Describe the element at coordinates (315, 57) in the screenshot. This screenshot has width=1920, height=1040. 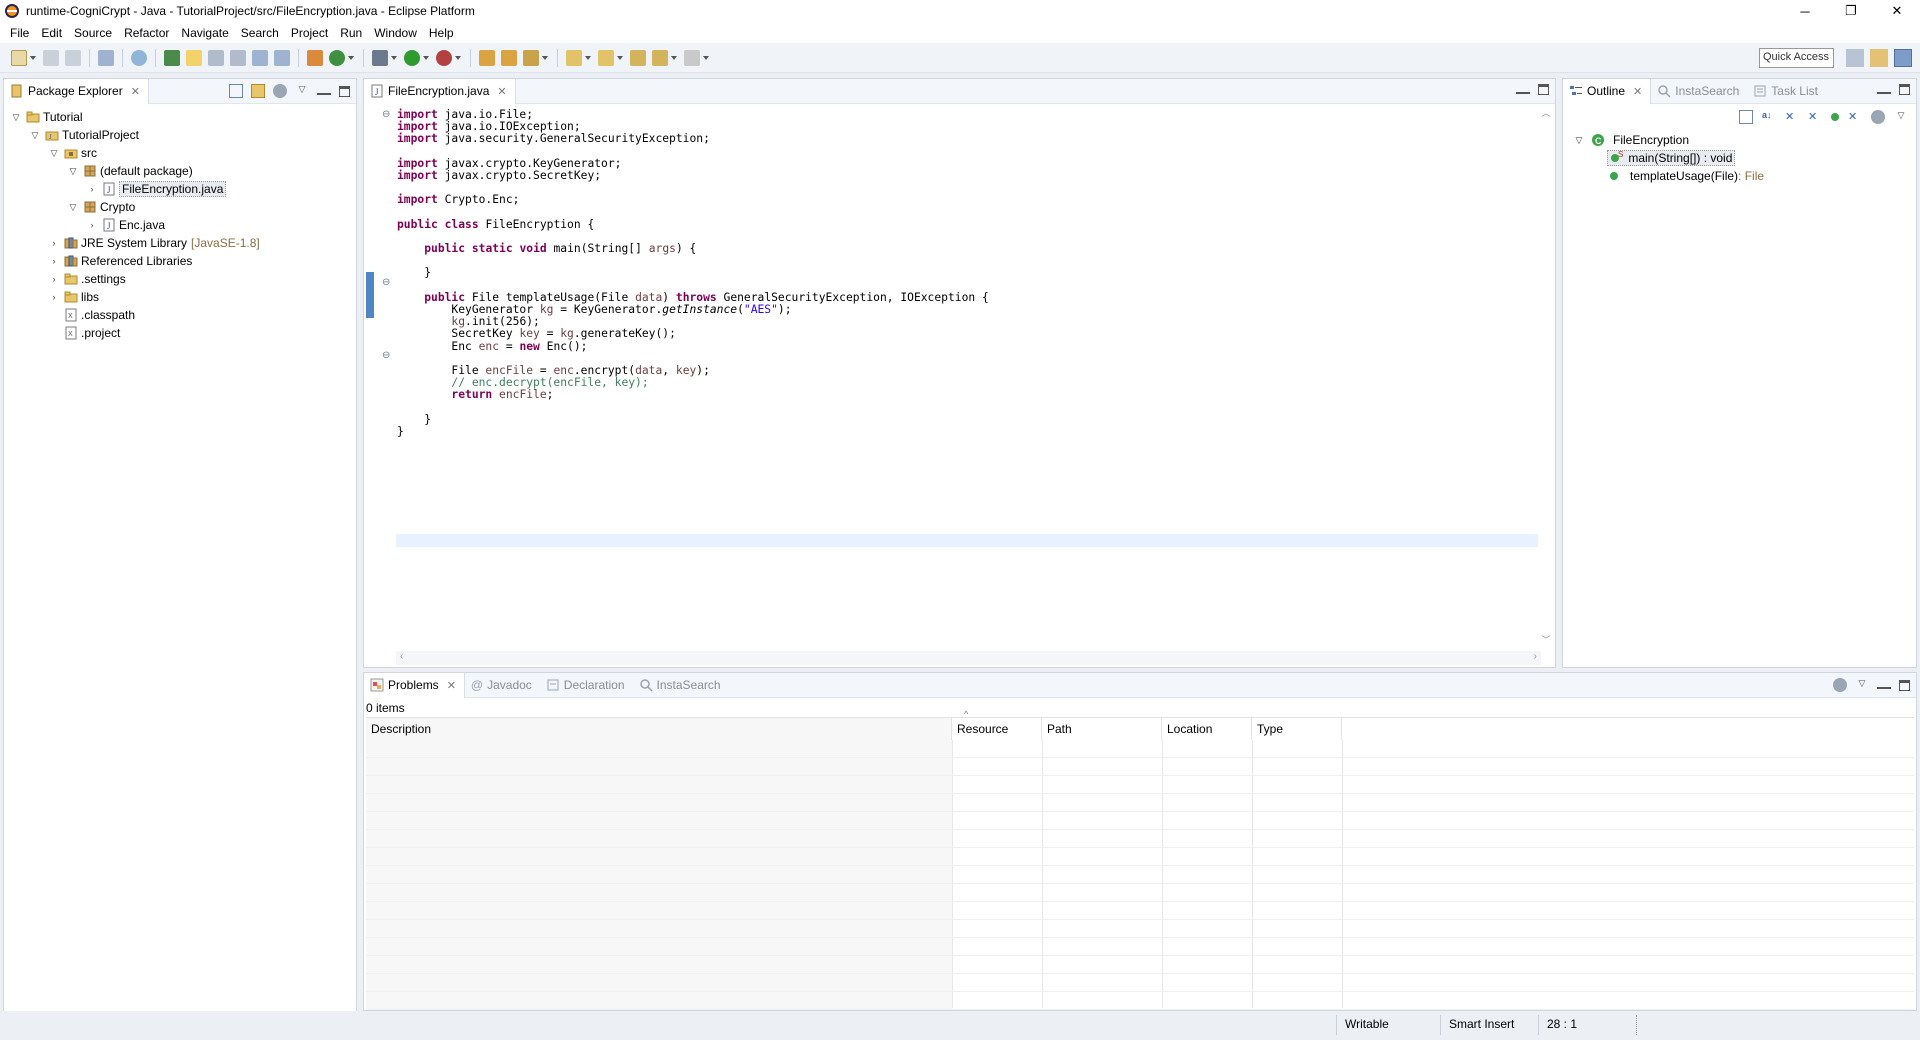
I see `open-type-icon` at that location.